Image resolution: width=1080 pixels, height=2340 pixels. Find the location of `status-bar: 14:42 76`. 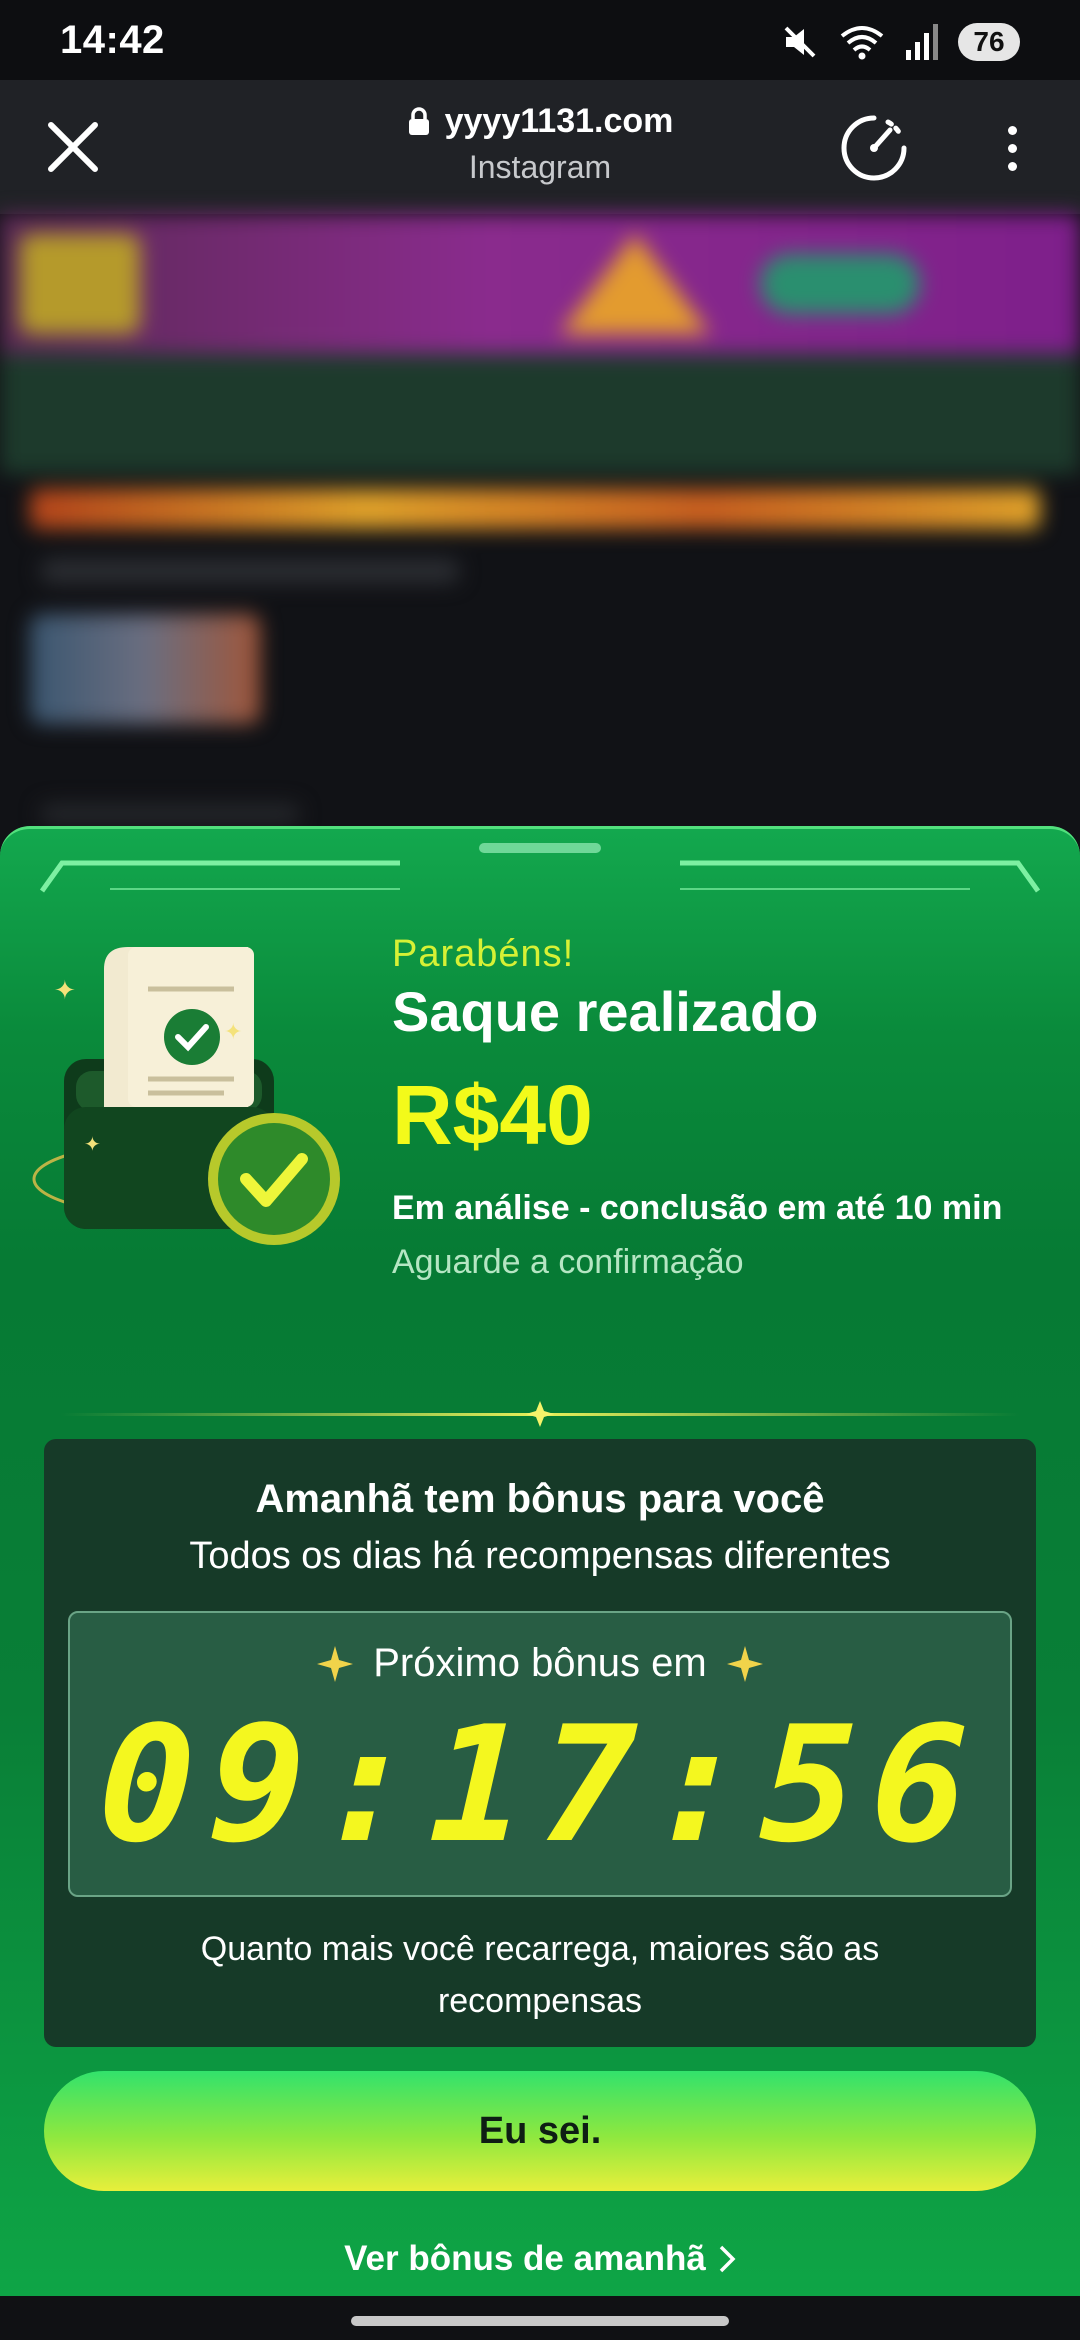

status-bar: 14:42 76 is located at coordinates (540, 40).